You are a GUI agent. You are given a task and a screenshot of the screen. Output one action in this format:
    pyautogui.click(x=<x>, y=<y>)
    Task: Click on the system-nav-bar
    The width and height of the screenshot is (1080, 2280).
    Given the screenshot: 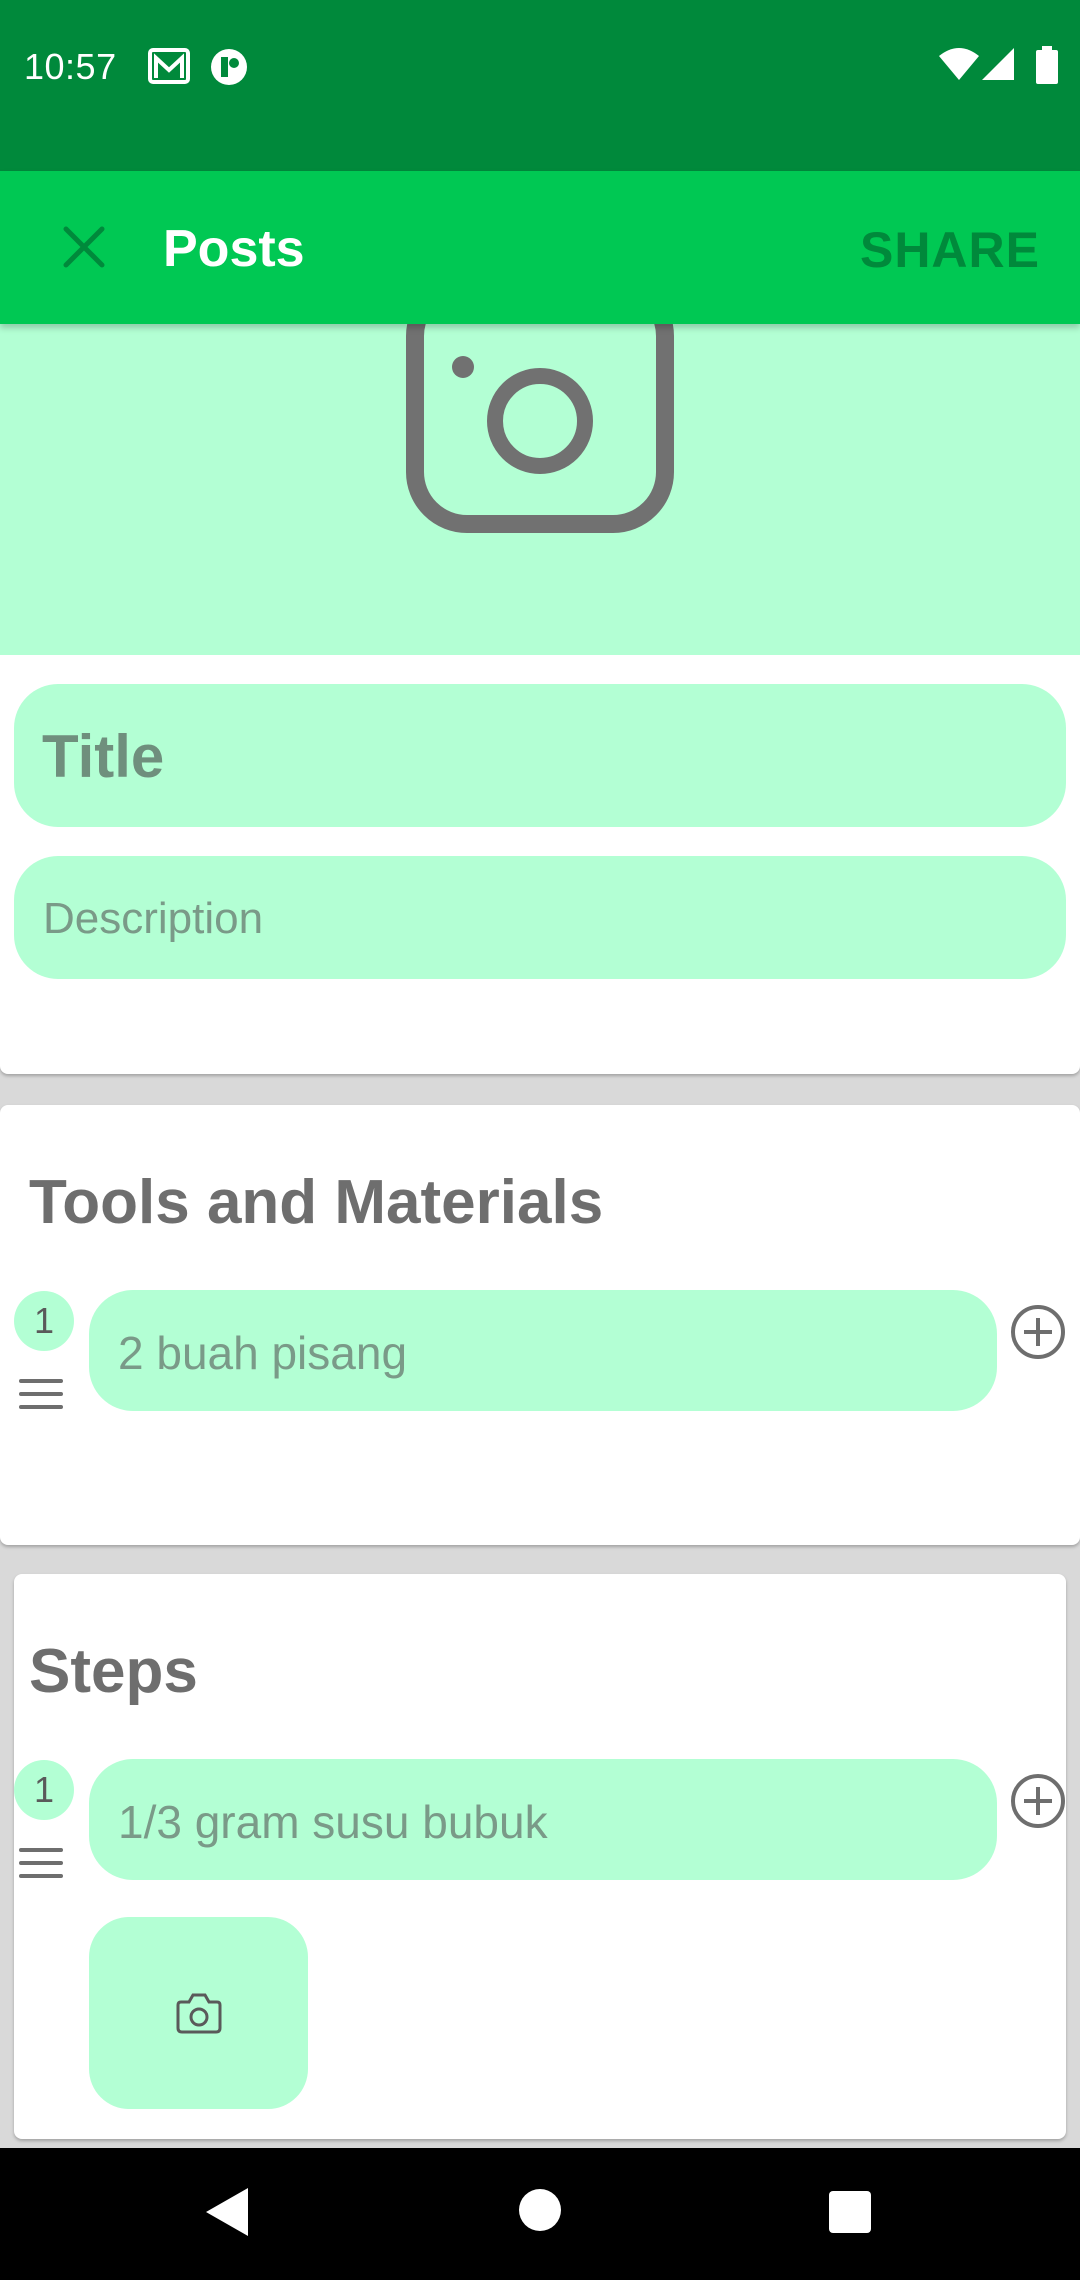 What is the action you would take?
    pyautogui.click(x=540, y=2214)
    